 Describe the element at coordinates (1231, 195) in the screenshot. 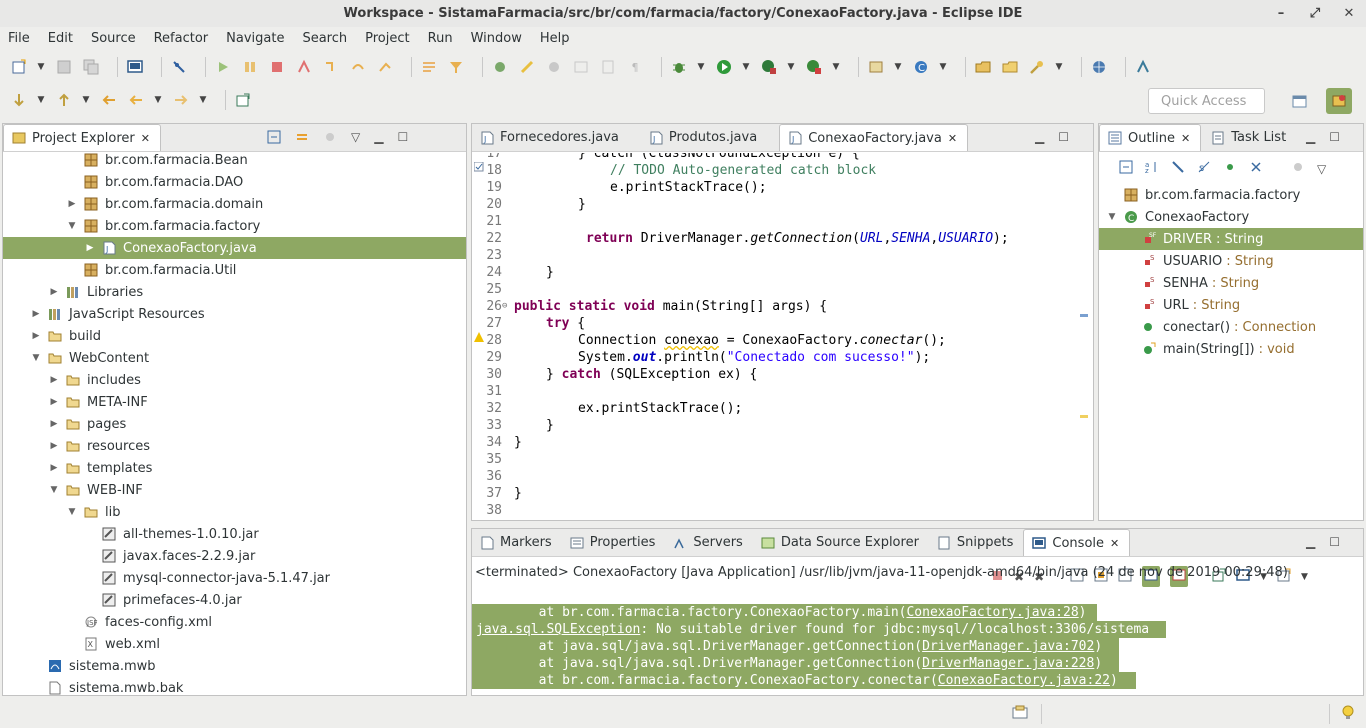

I see `outline-item: br.com.farmacia.factory` at that location.